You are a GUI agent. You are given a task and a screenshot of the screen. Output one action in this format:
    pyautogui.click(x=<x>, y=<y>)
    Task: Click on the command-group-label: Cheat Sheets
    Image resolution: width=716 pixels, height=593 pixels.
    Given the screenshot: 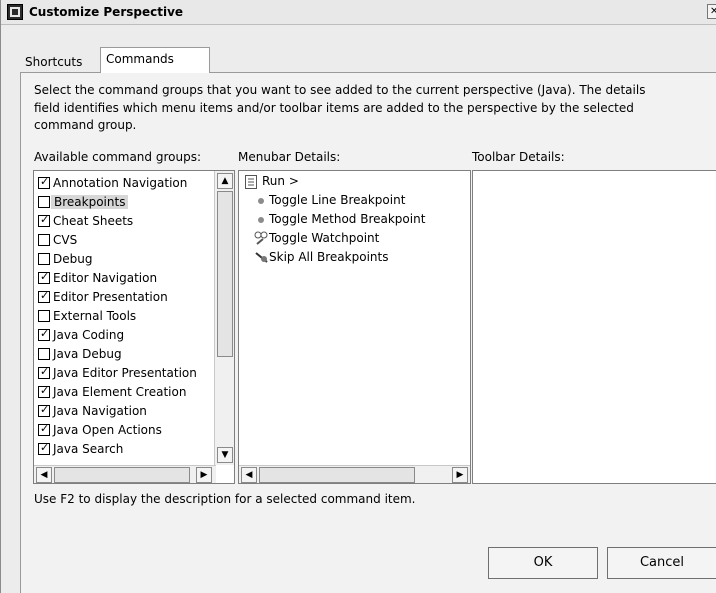 What is the action you would take?
    pyautogui.click(x=93, y=221)
    